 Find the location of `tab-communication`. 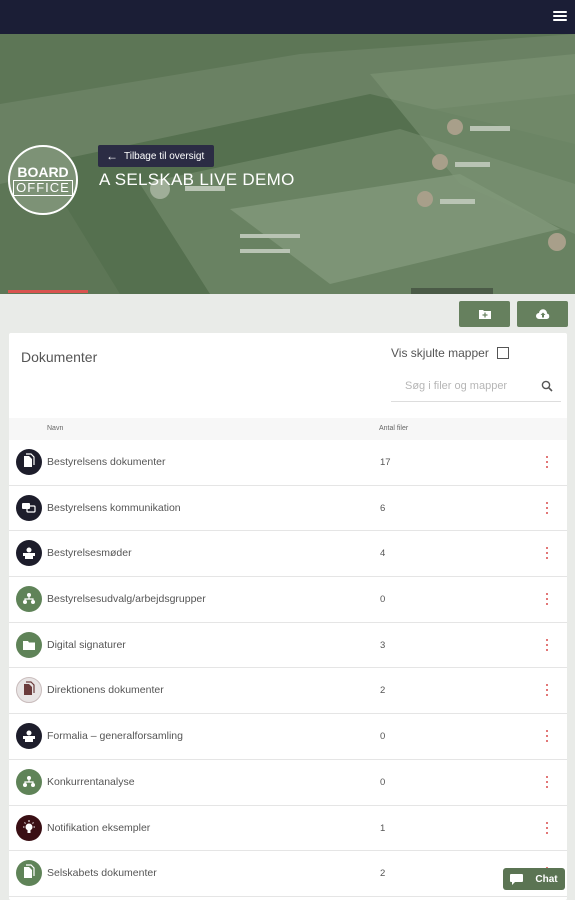

tab-communication is located at coordinates (123, 291).